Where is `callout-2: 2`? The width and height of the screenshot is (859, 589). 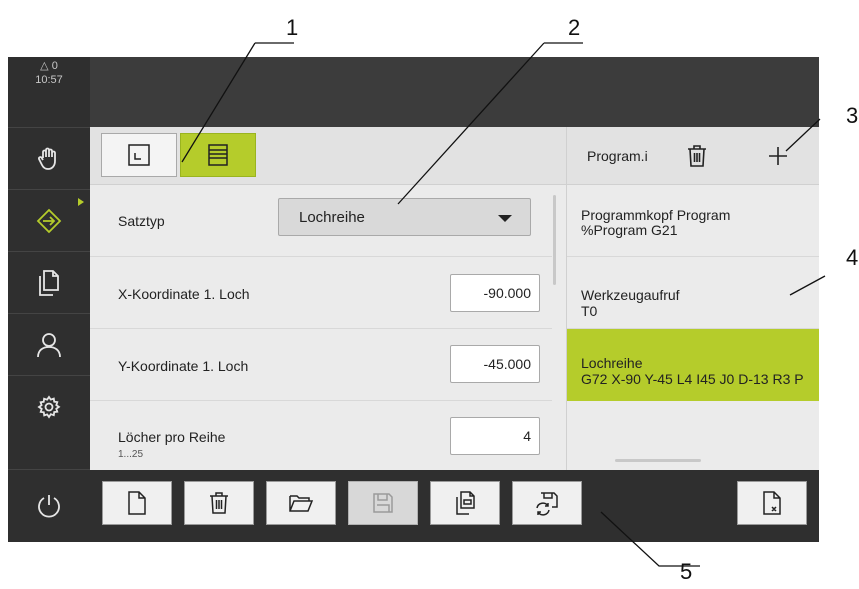
callout-2: 2 is located at coordinates (574, 27).